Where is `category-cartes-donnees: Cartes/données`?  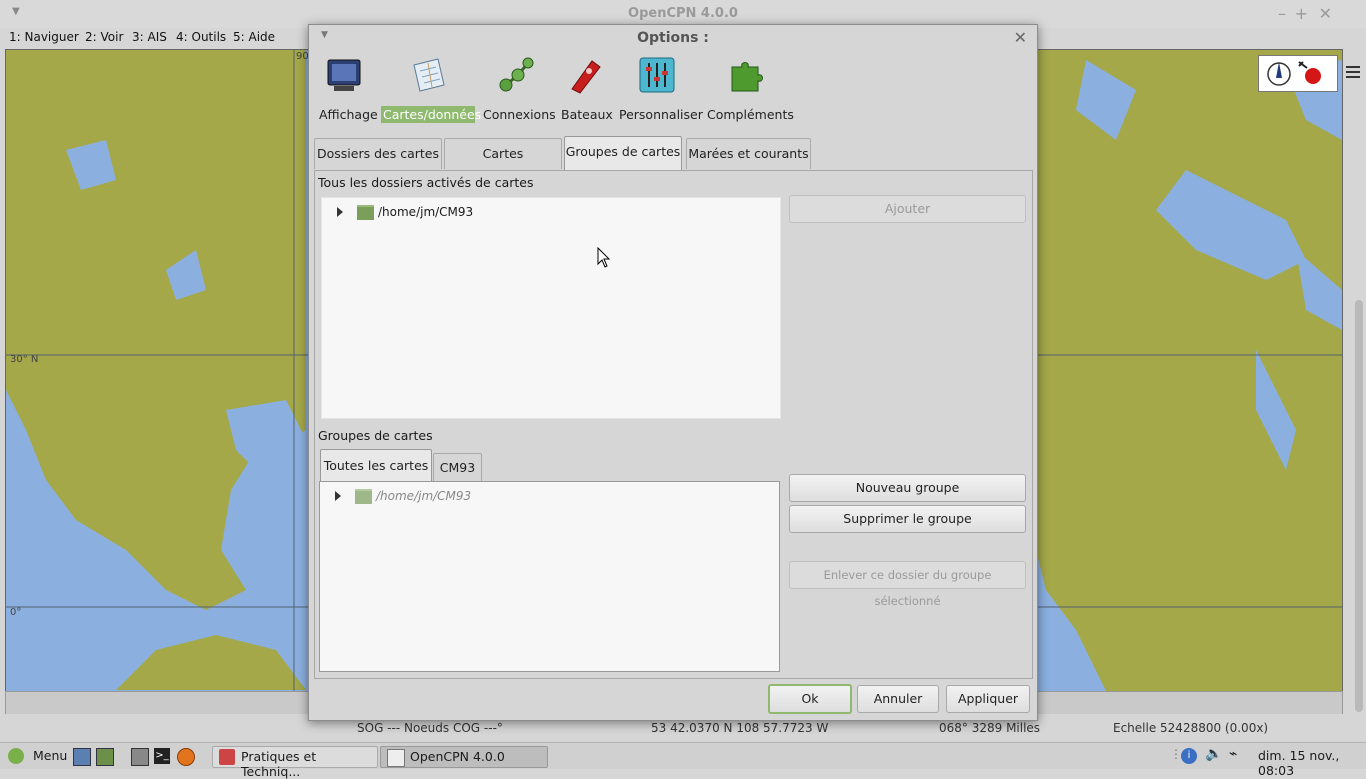 category-cartes-donnees: Cartes/données is located at coordinates (431, 89).